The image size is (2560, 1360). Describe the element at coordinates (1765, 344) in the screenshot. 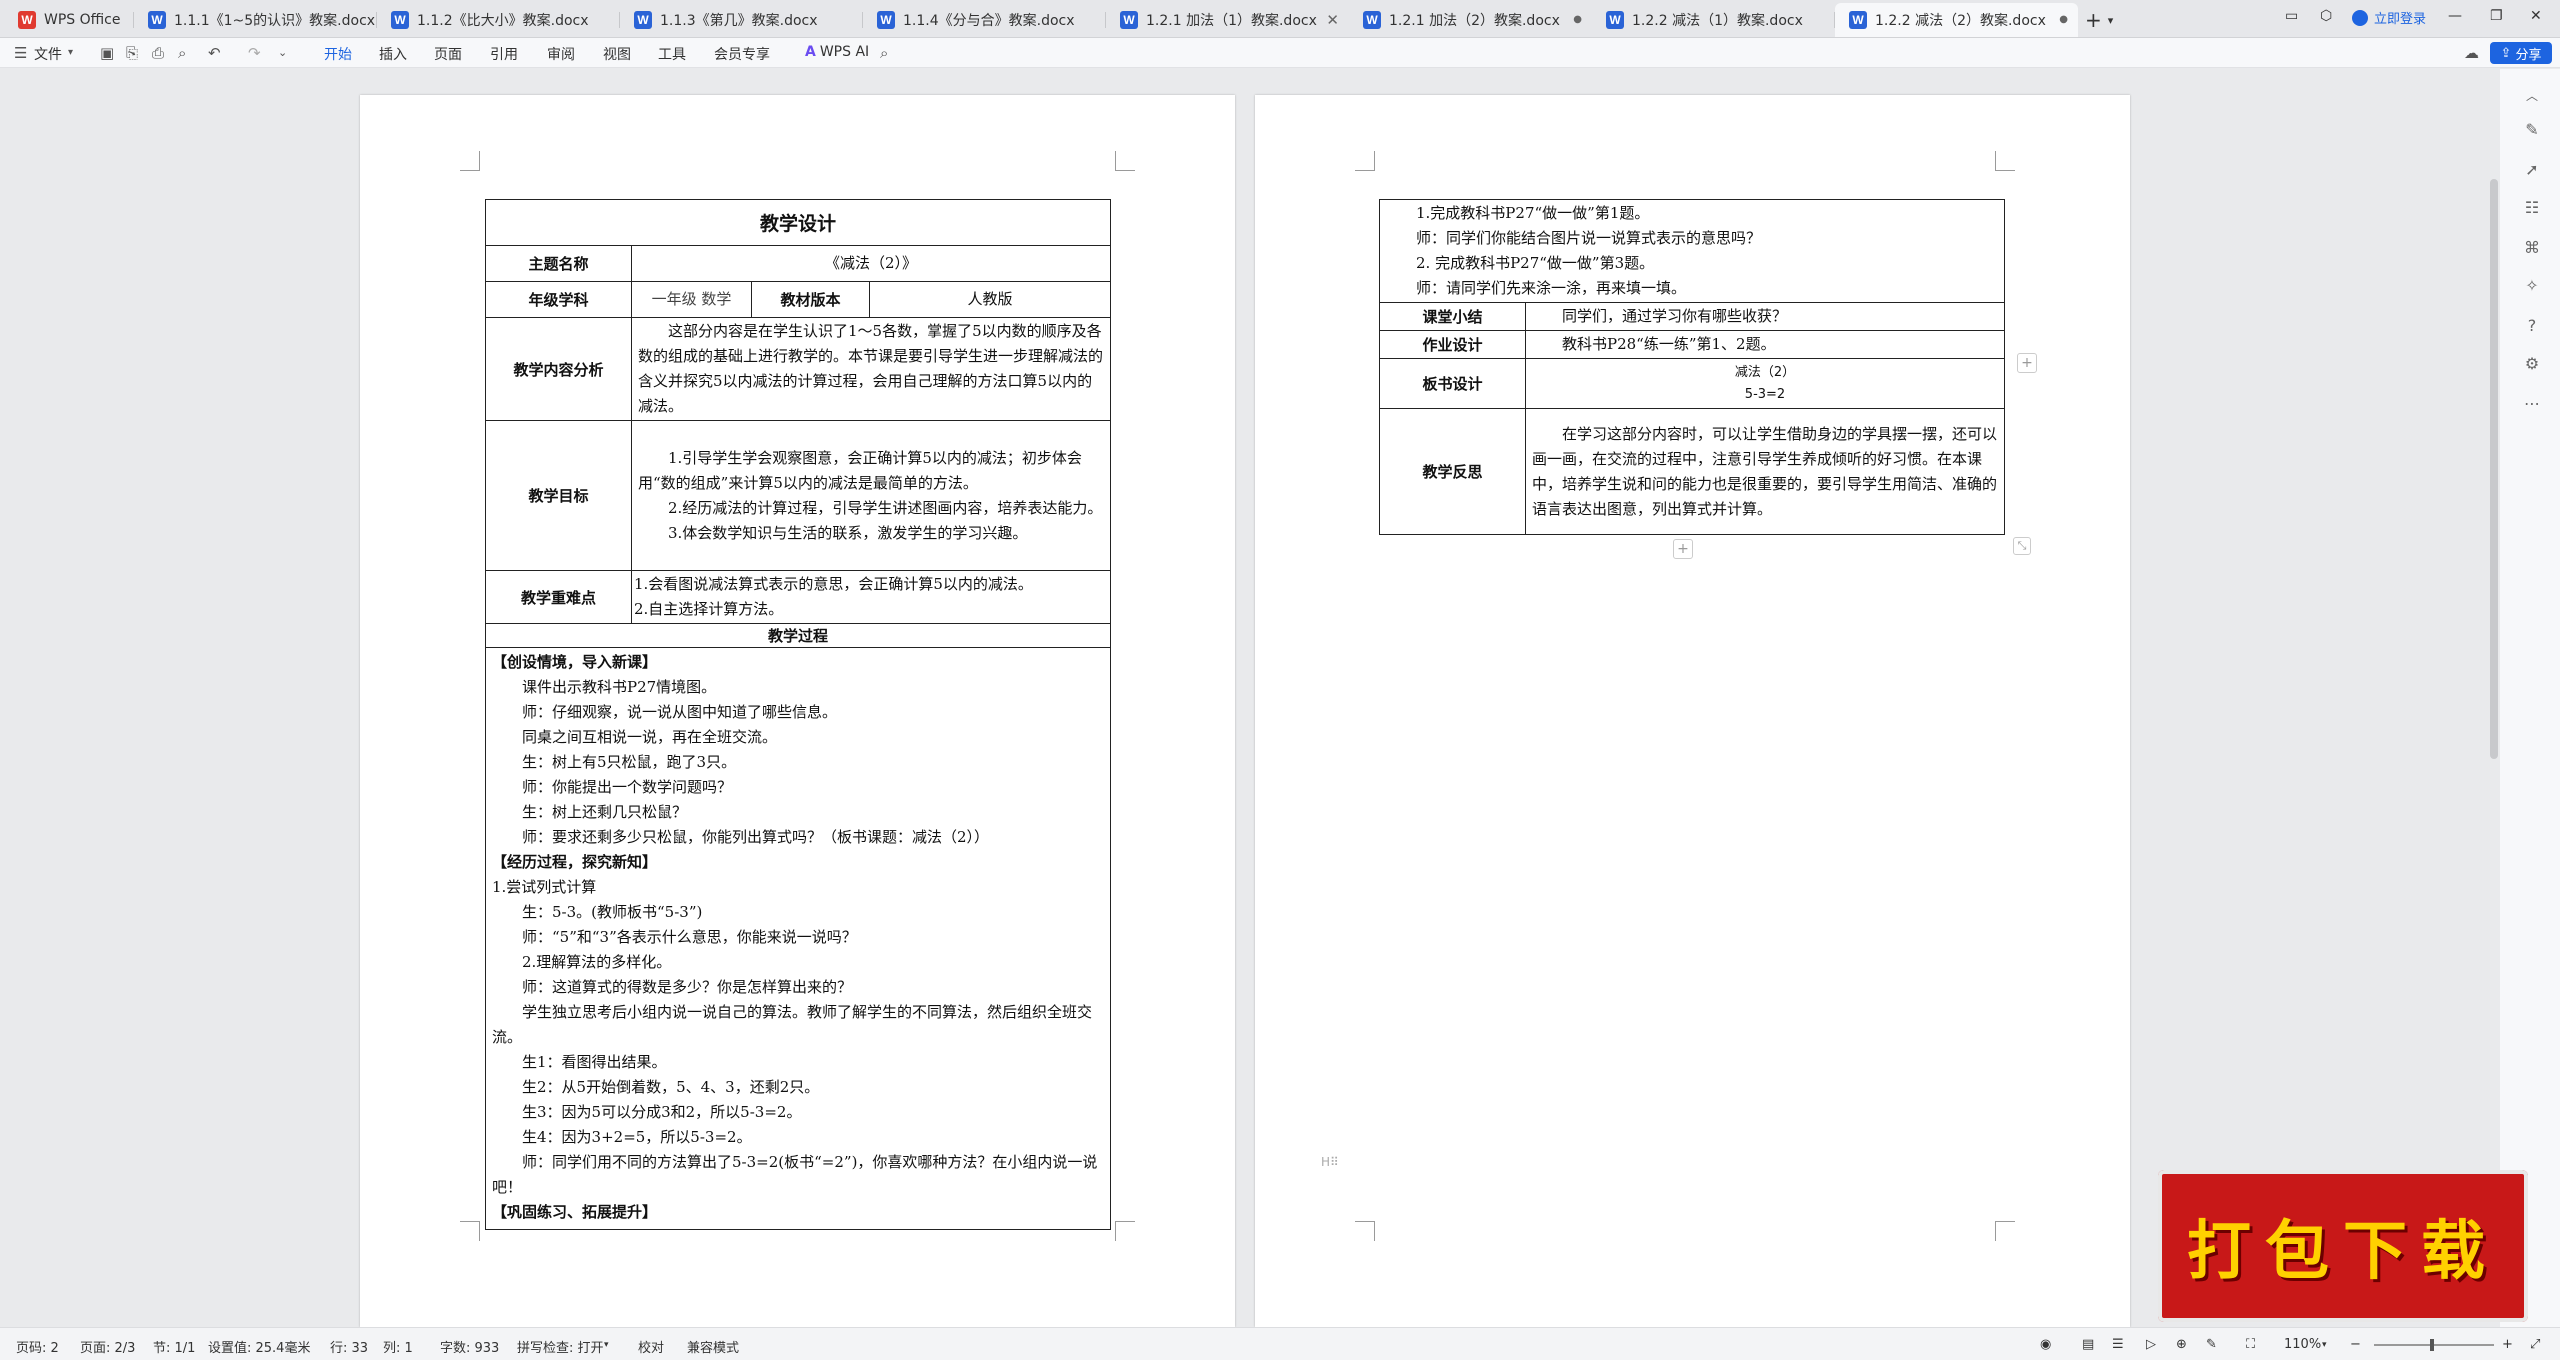

I see `homework-text: 教科书P28“练一练”第1、2题。` at that location.